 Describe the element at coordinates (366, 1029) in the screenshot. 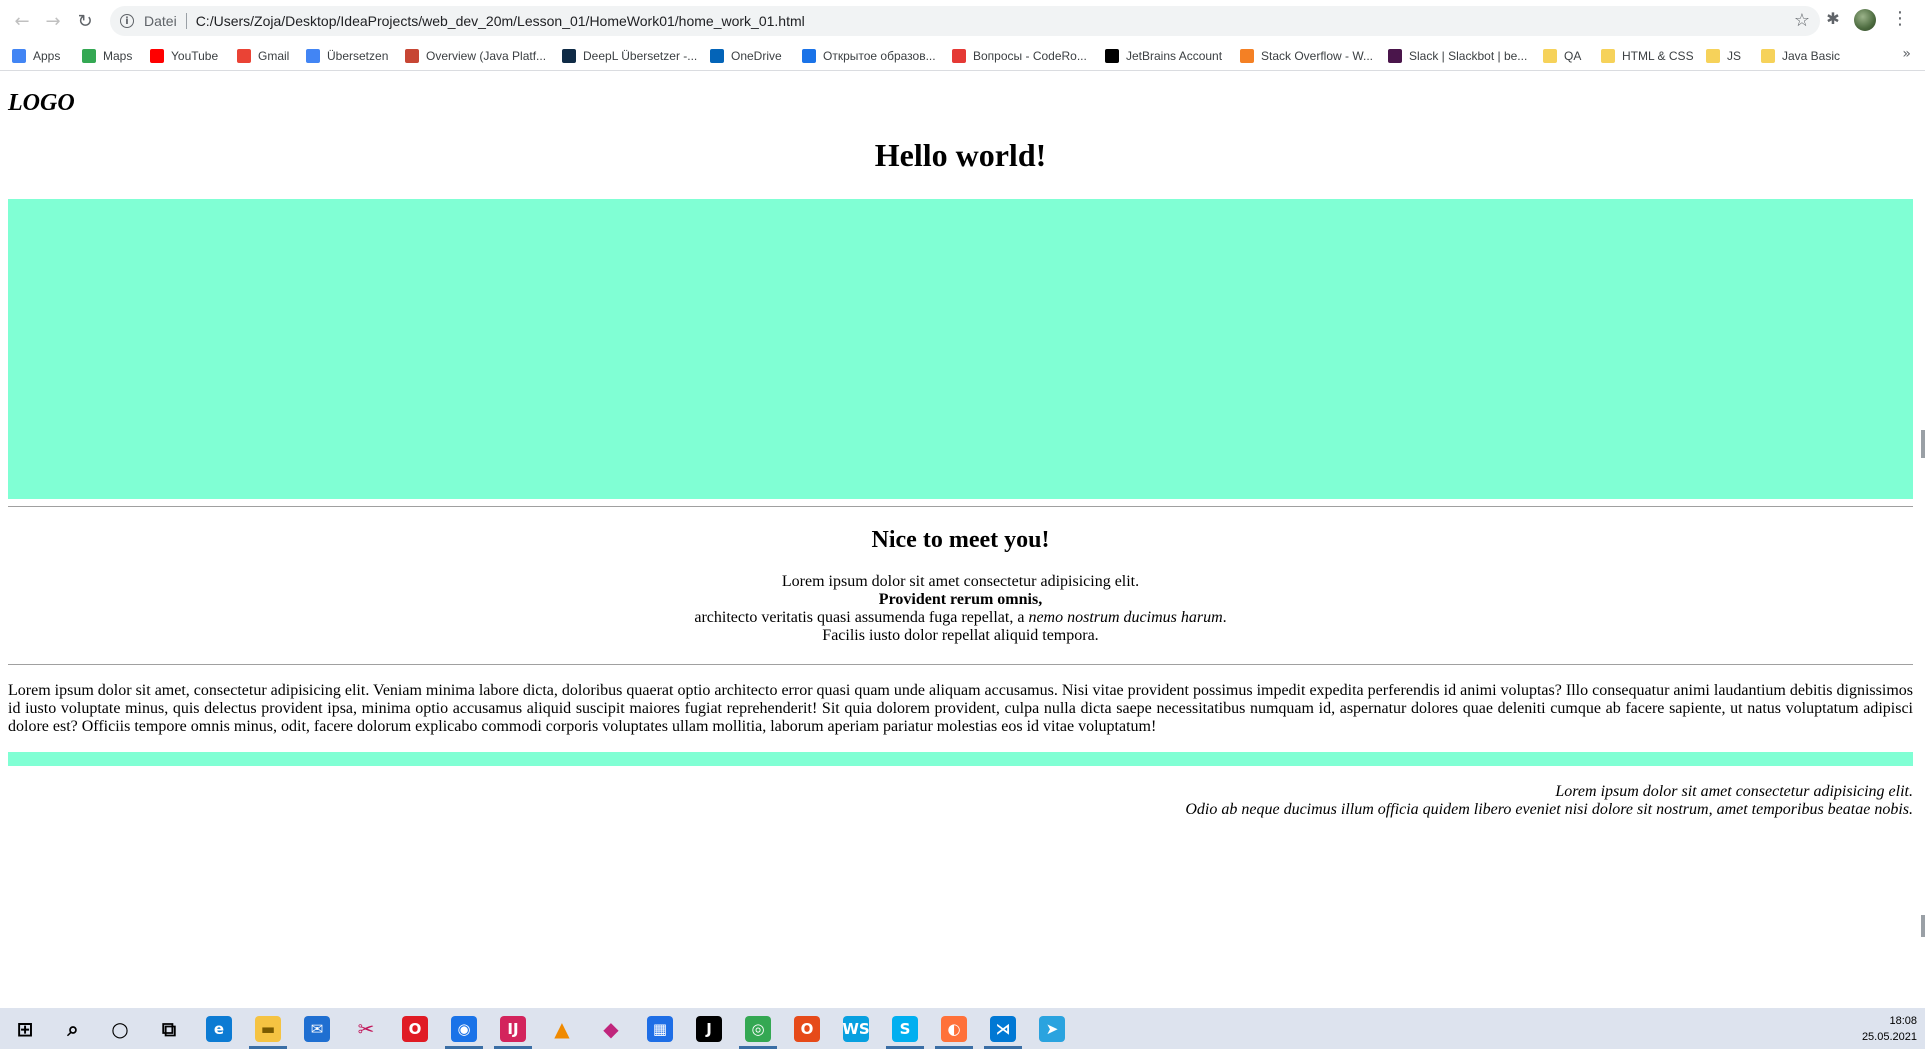

I see `snipping-tool-icon: ✂` at that location.